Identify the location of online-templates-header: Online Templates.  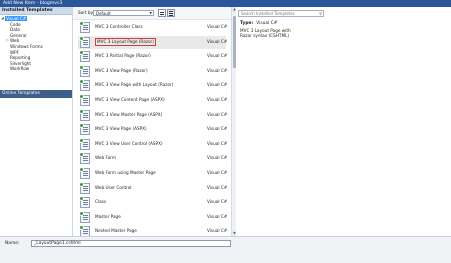
(36, 94).